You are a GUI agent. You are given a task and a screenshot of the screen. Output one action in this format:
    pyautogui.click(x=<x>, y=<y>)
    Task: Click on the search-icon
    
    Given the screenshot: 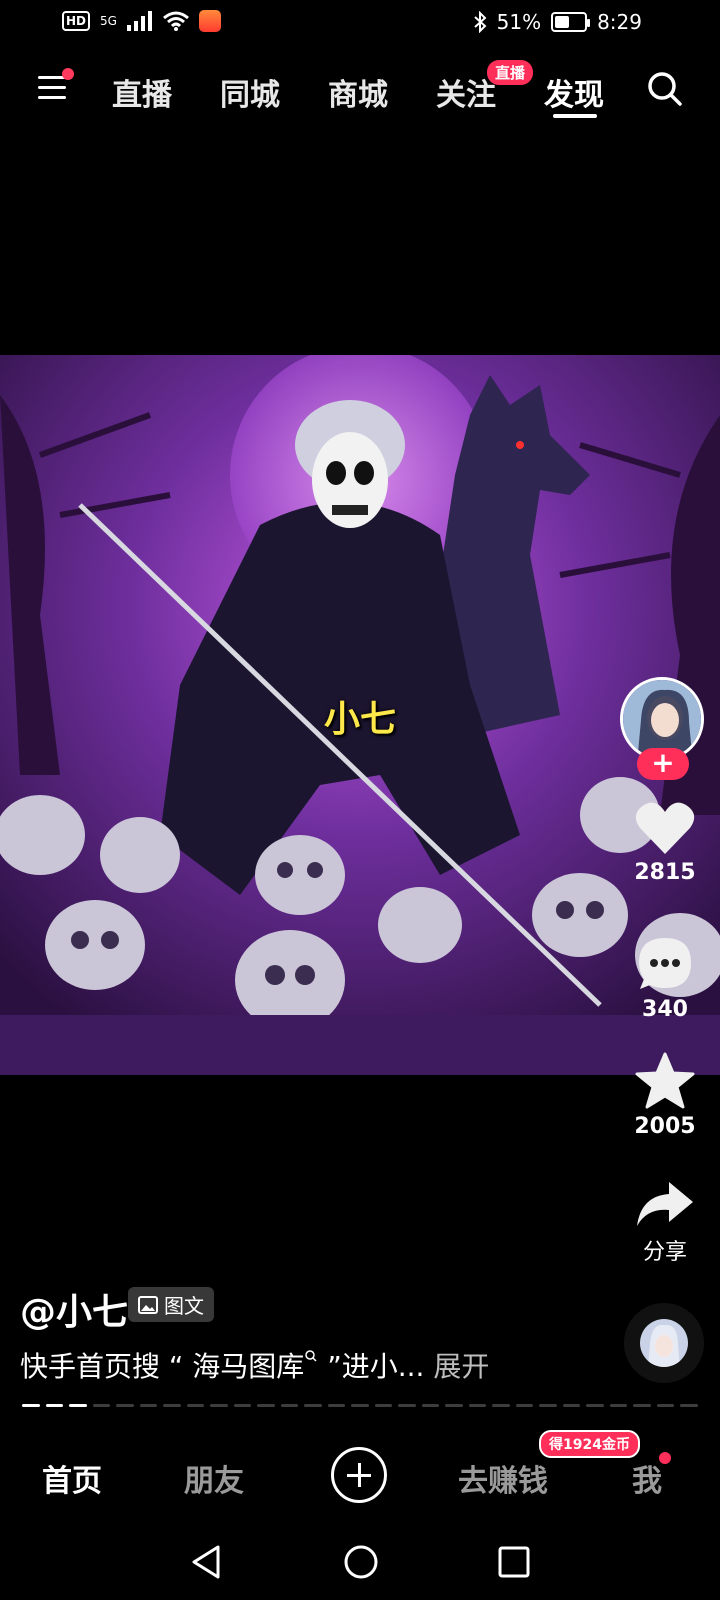 What is the action you would take?
    pyautogui.click(x=665, y=89)
    